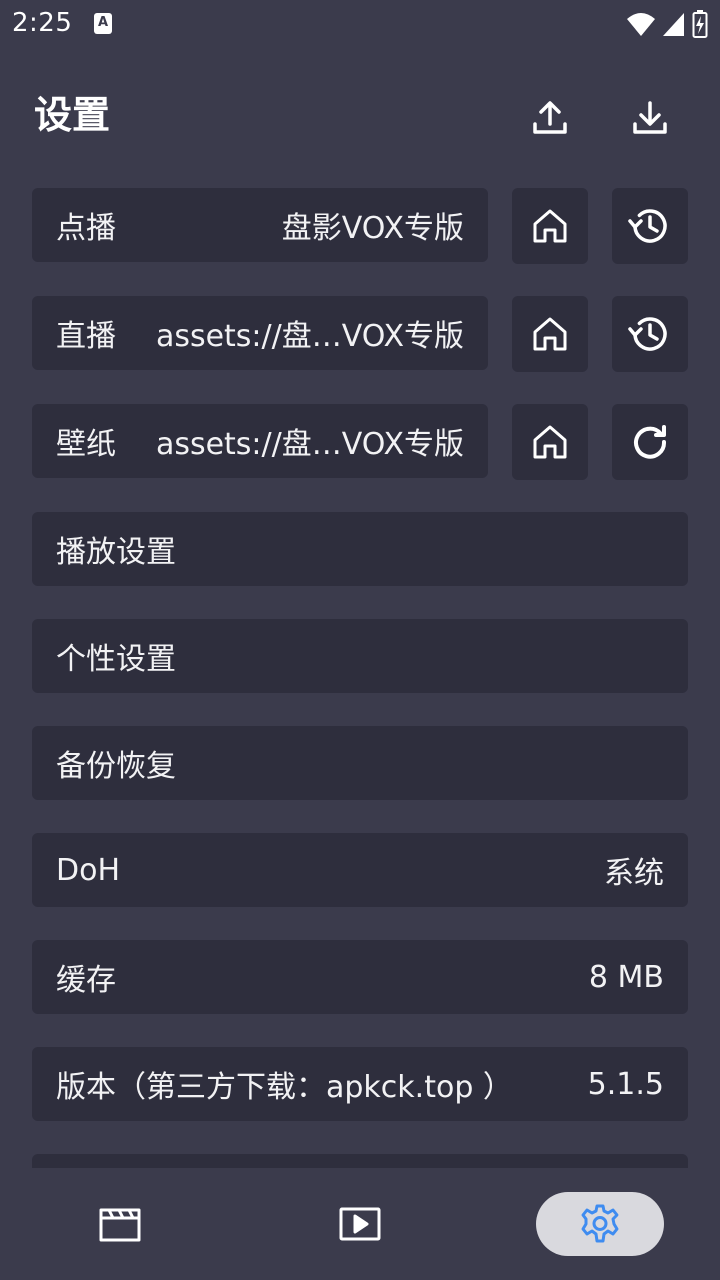  I want to click on download-button, so click(650, 118).